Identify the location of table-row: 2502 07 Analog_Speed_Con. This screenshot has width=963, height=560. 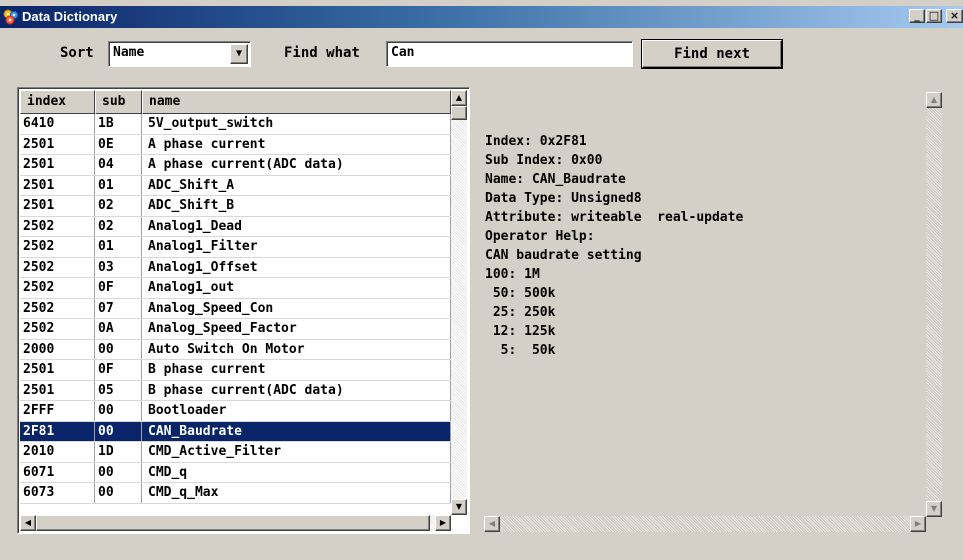
(235, 308).